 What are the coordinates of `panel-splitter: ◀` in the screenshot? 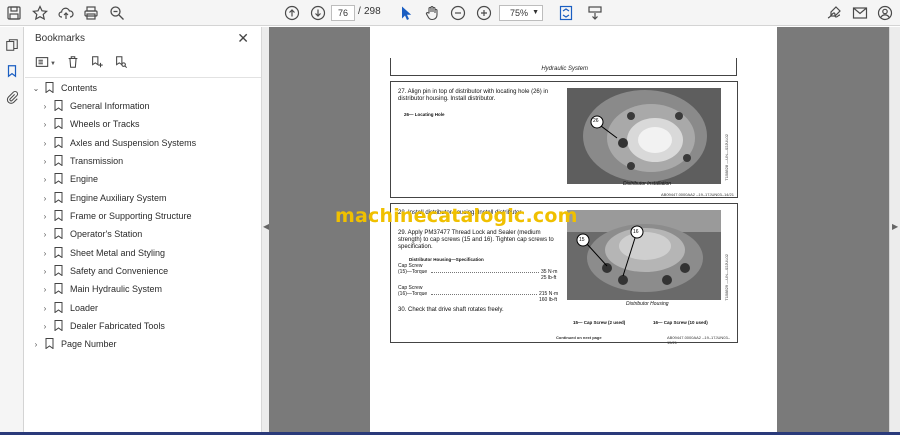 It's located at (265, 231).